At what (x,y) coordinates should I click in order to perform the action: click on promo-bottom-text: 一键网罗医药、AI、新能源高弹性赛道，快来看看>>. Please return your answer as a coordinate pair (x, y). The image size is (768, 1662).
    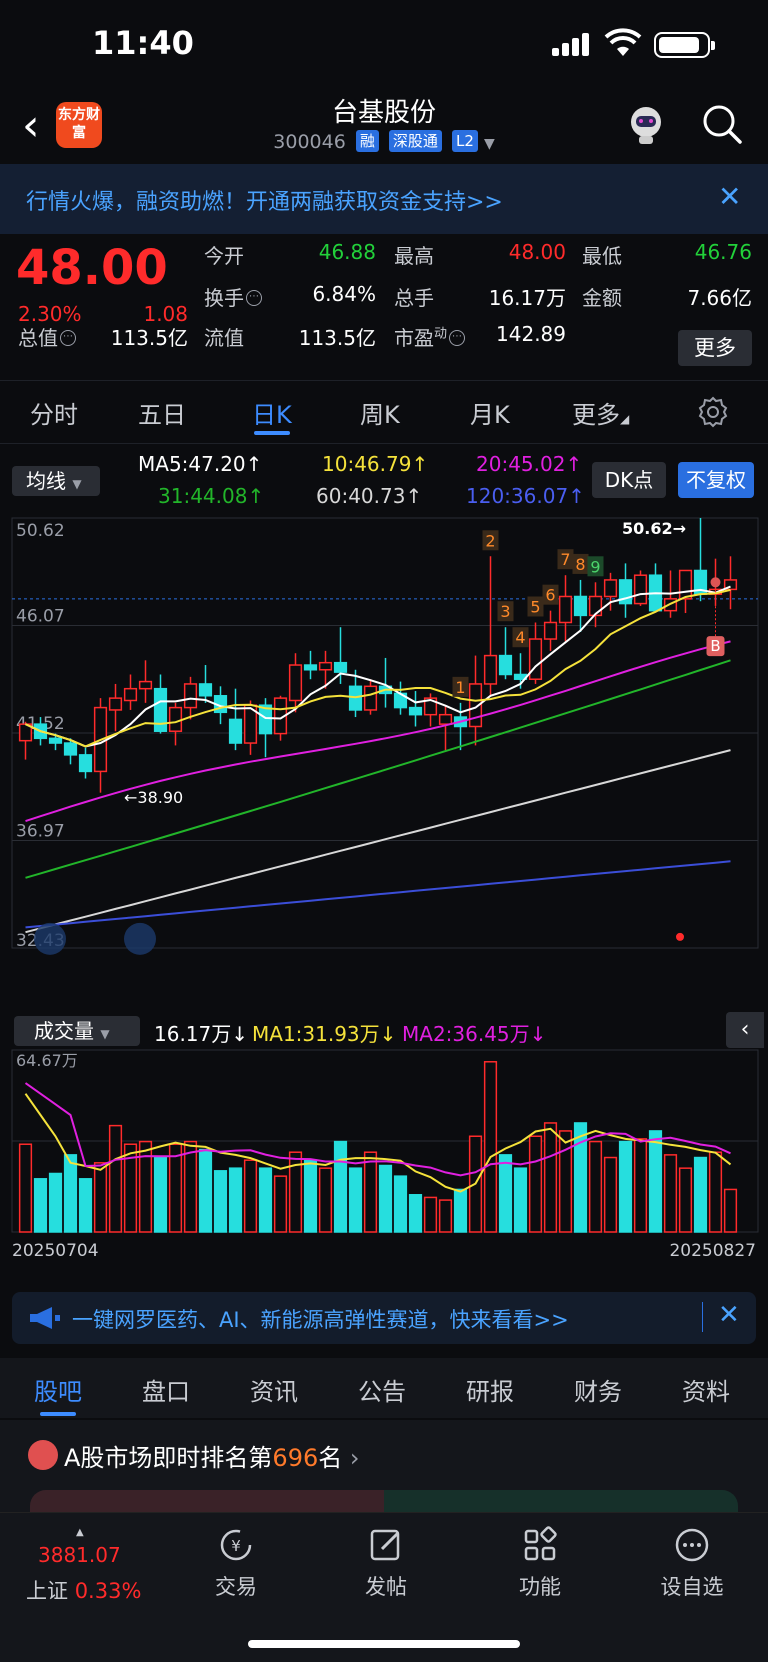
    Looking at the image, I should click on (320, 1319).